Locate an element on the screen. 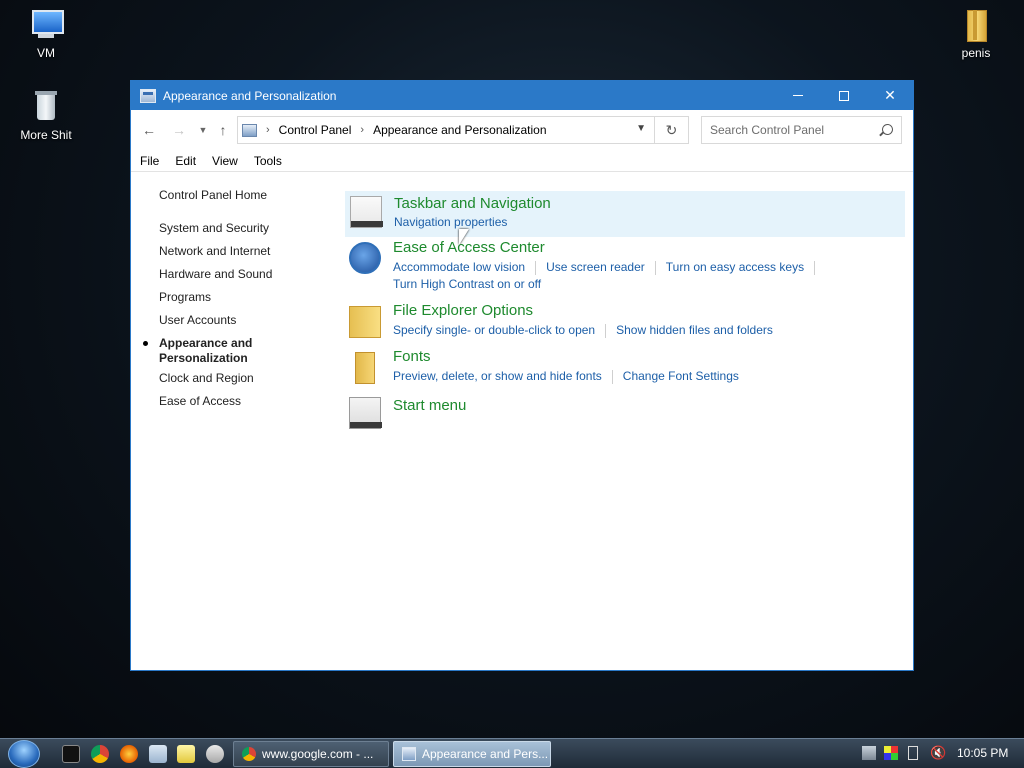 This screenshot has width=1024, height=768. clock: 10:05 PM is located at coordinates (982, 753).